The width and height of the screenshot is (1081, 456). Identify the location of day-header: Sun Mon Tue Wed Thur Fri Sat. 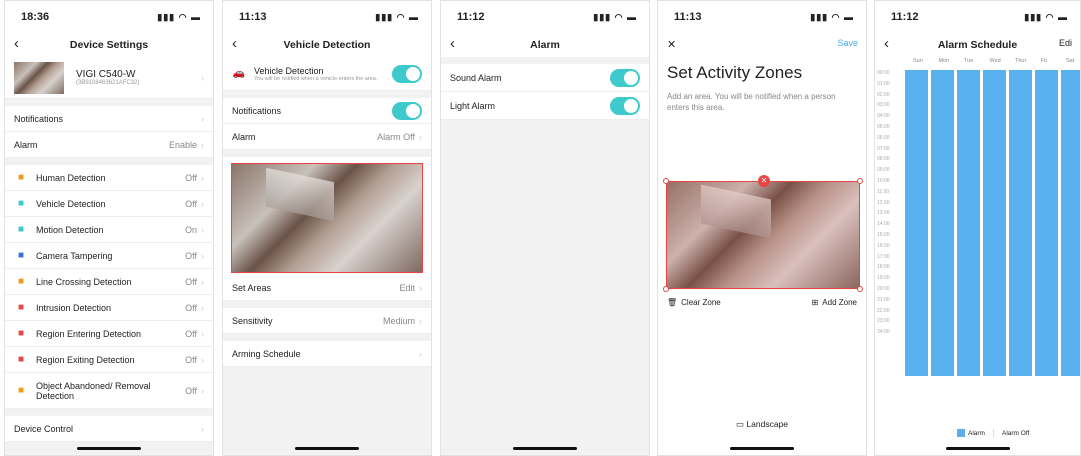
(977, 64).